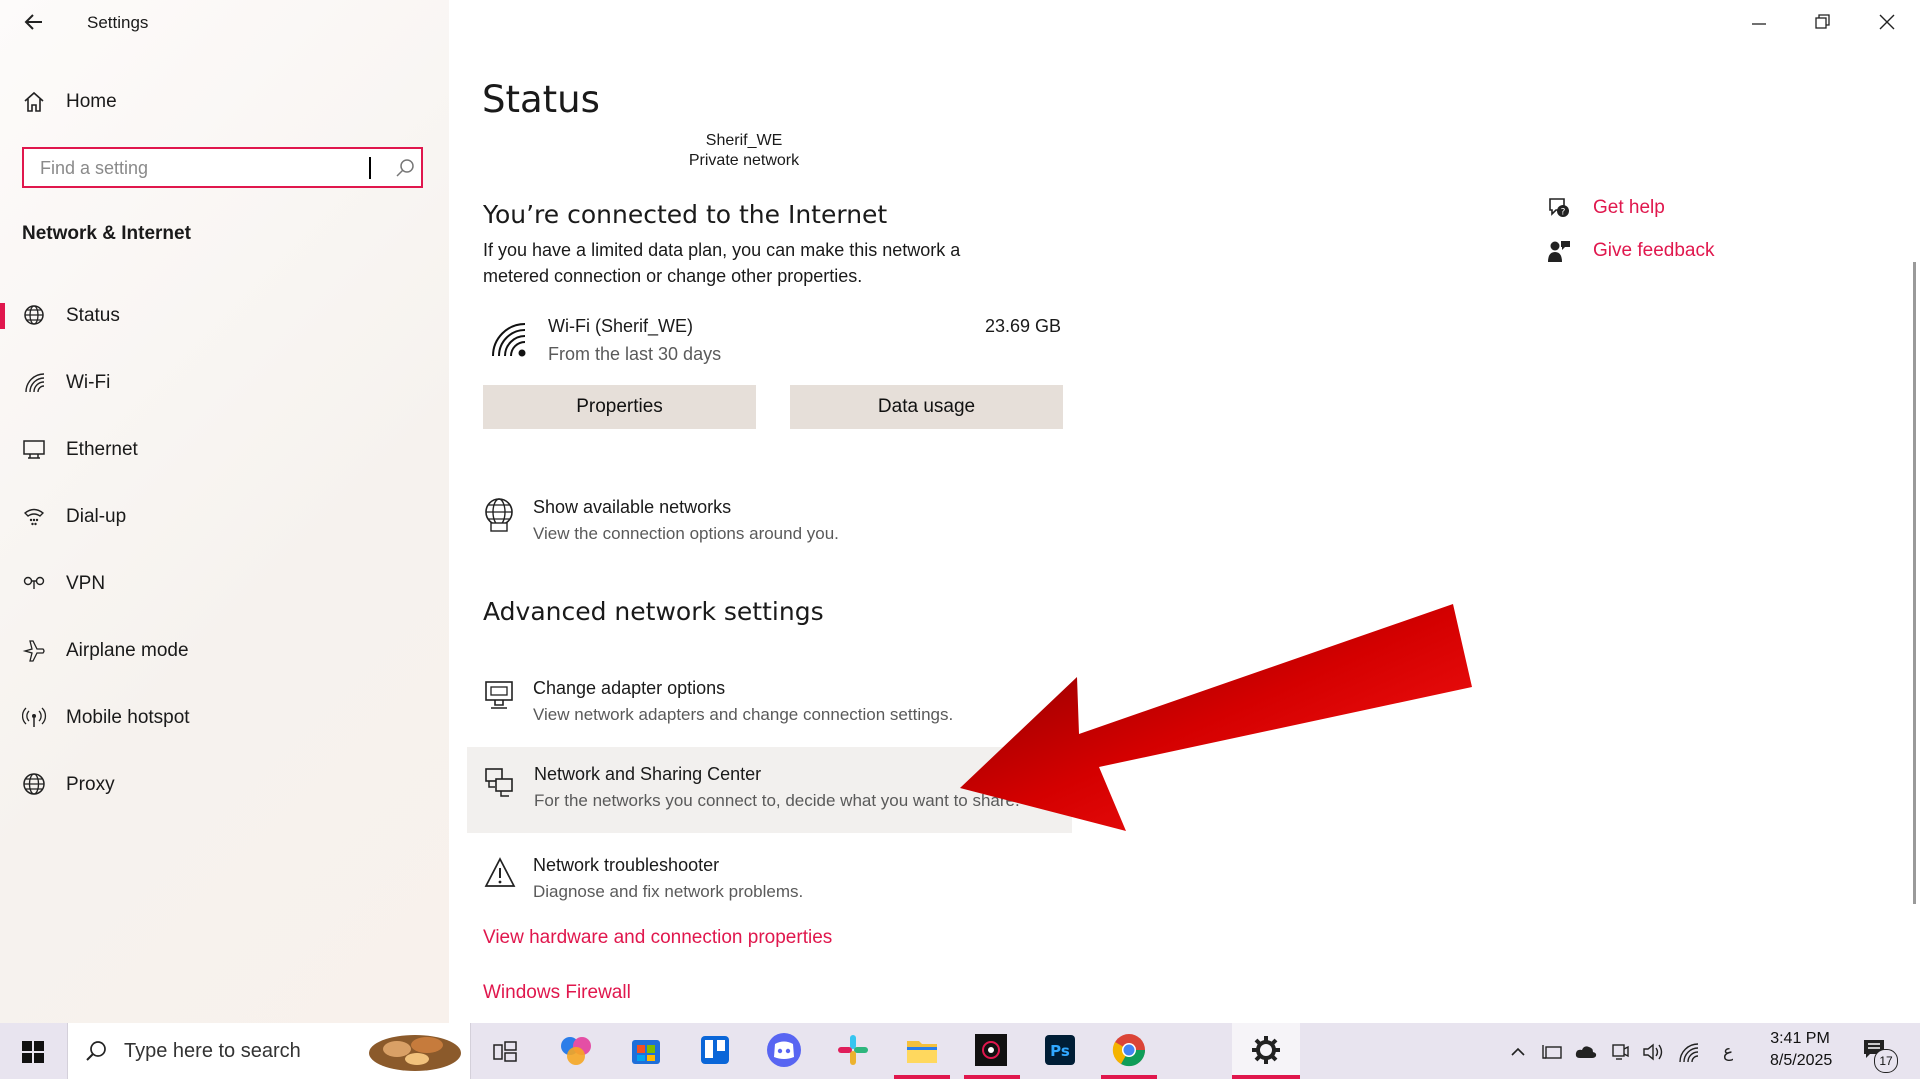 This screenshot has width=1920, height=1079. What do you see at coordinates (224, 450) in the screenshot?
I see `sidebar-item-ethernet: Ethernet` at bounding box center [224, 450].